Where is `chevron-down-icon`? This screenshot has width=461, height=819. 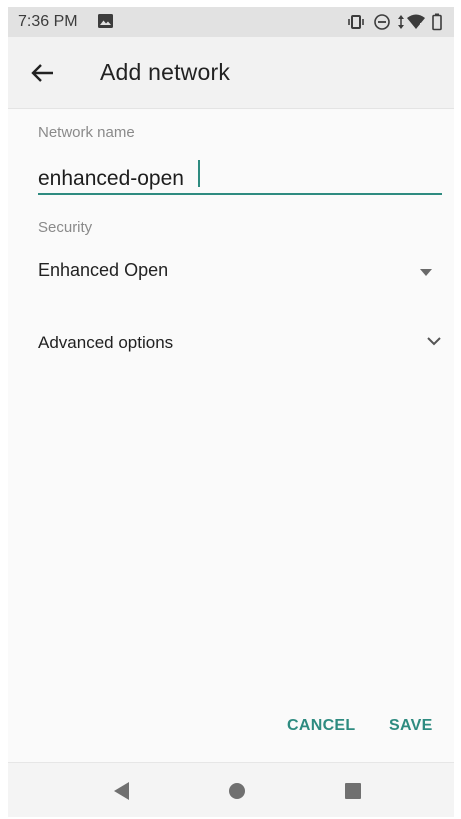
chevron-down-icon is located at coordinates (434, 341).